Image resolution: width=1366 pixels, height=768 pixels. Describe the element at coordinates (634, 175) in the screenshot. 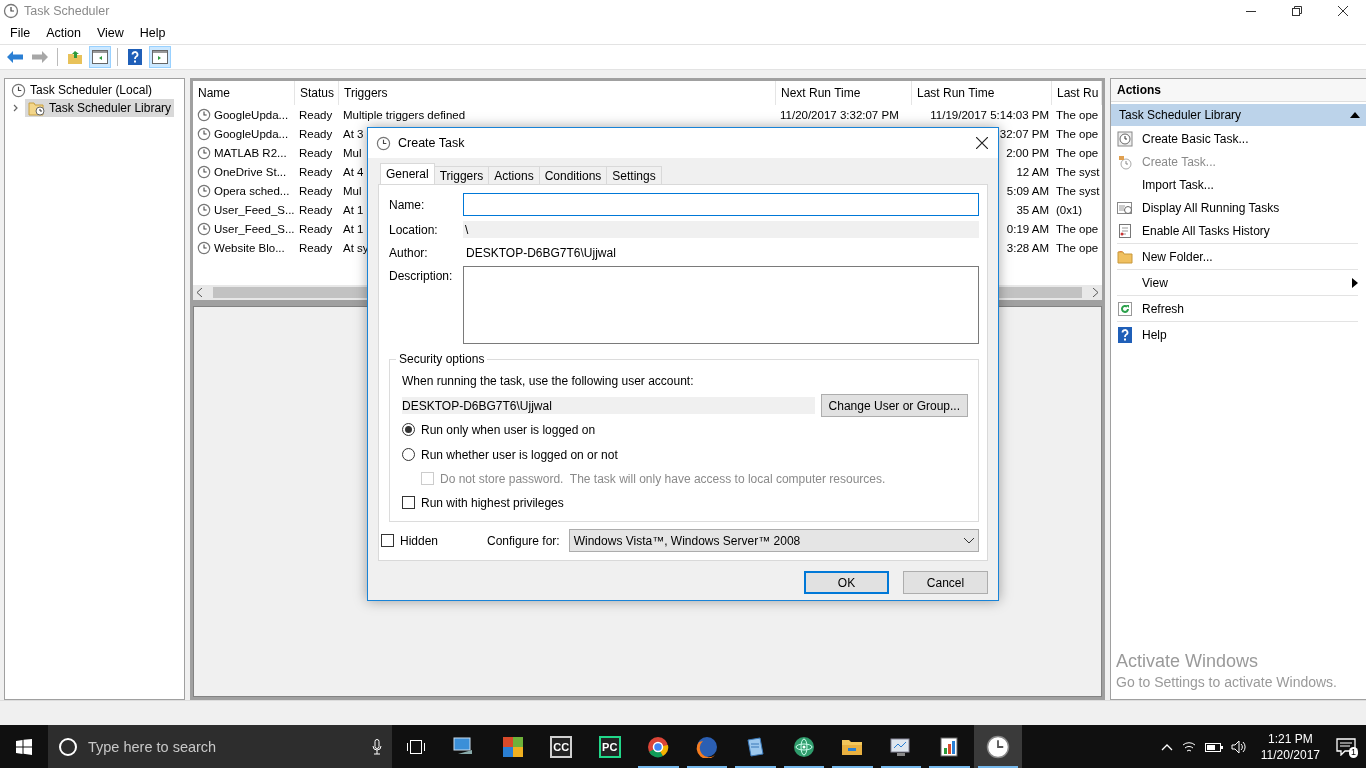

I see `tab: Settings` at that location.